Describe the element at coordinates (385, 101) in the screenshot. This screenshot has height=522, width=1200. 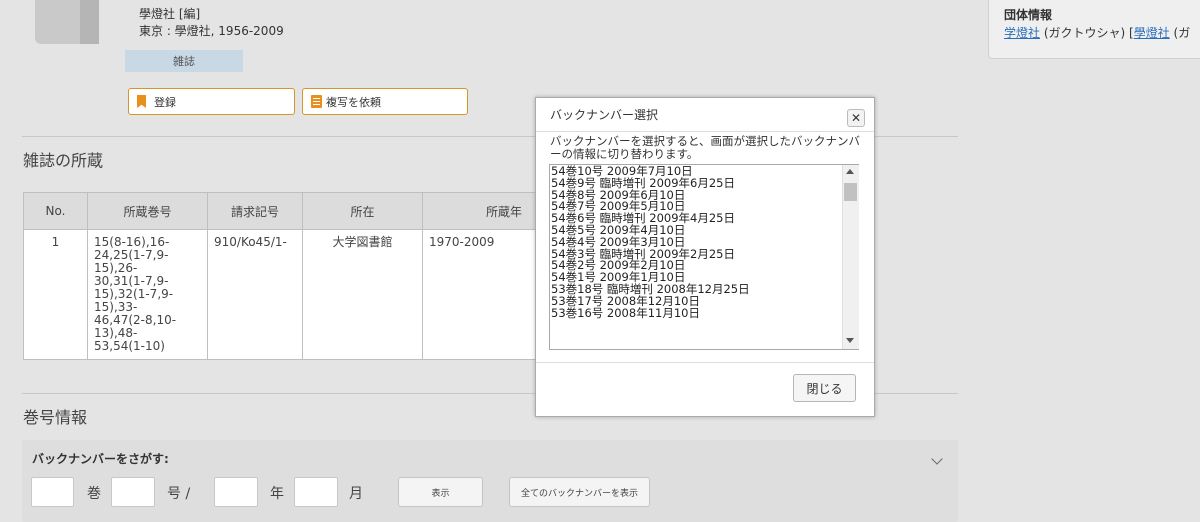
I see `copy-request-button: 複写を依頼` at that location.